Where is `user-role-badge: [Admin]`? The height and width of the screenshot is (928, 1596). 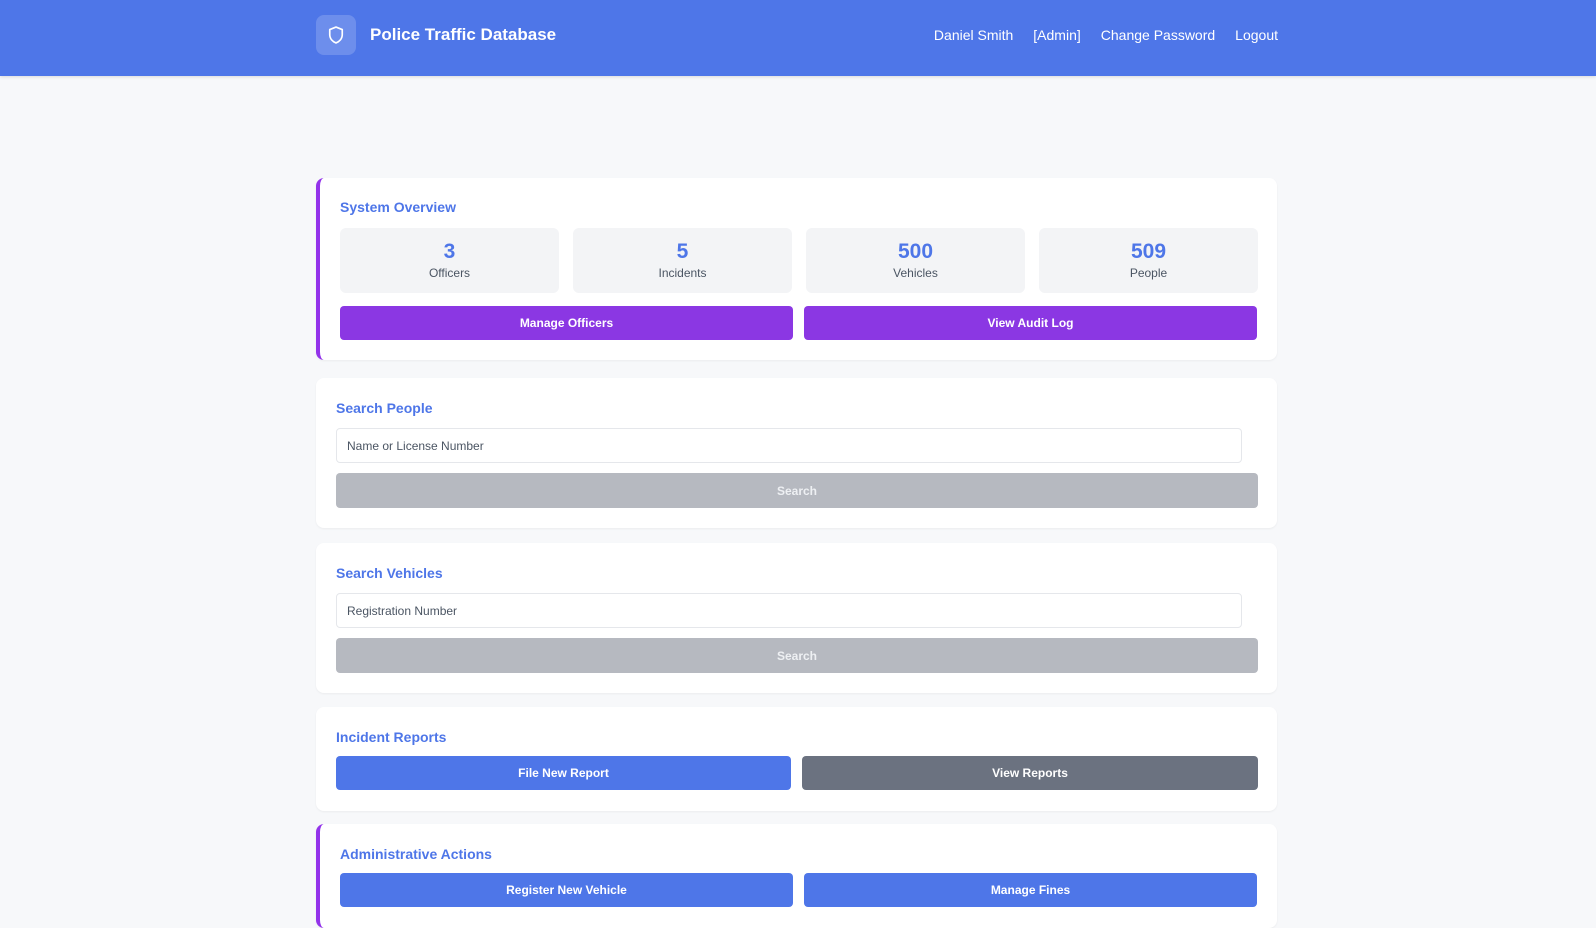 user-role-badge: [Admin] is located at coordinates (1057, 35).